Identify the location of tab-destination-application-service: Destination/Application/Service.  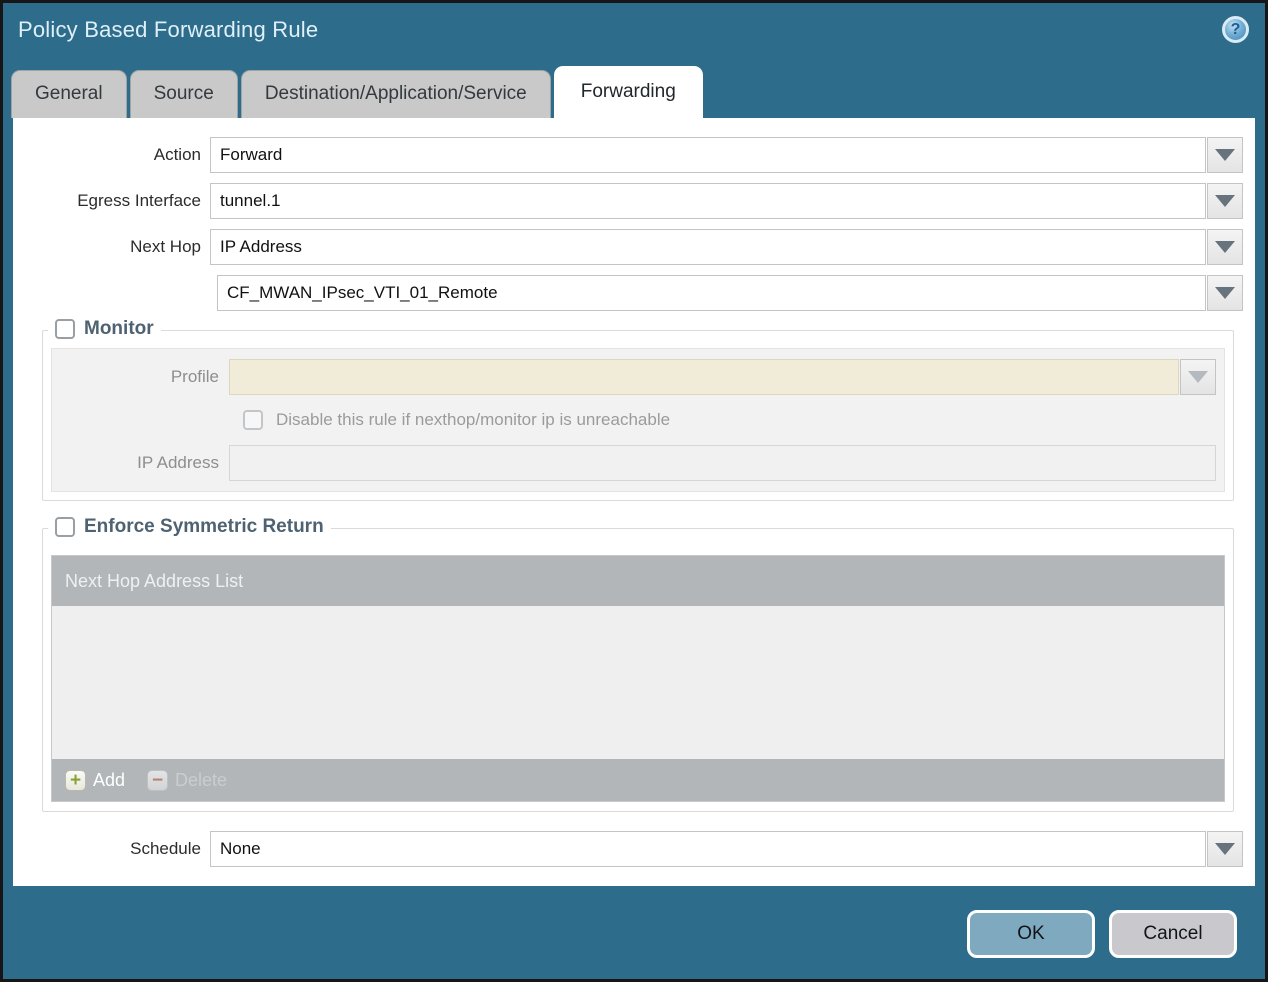
(395, 94).